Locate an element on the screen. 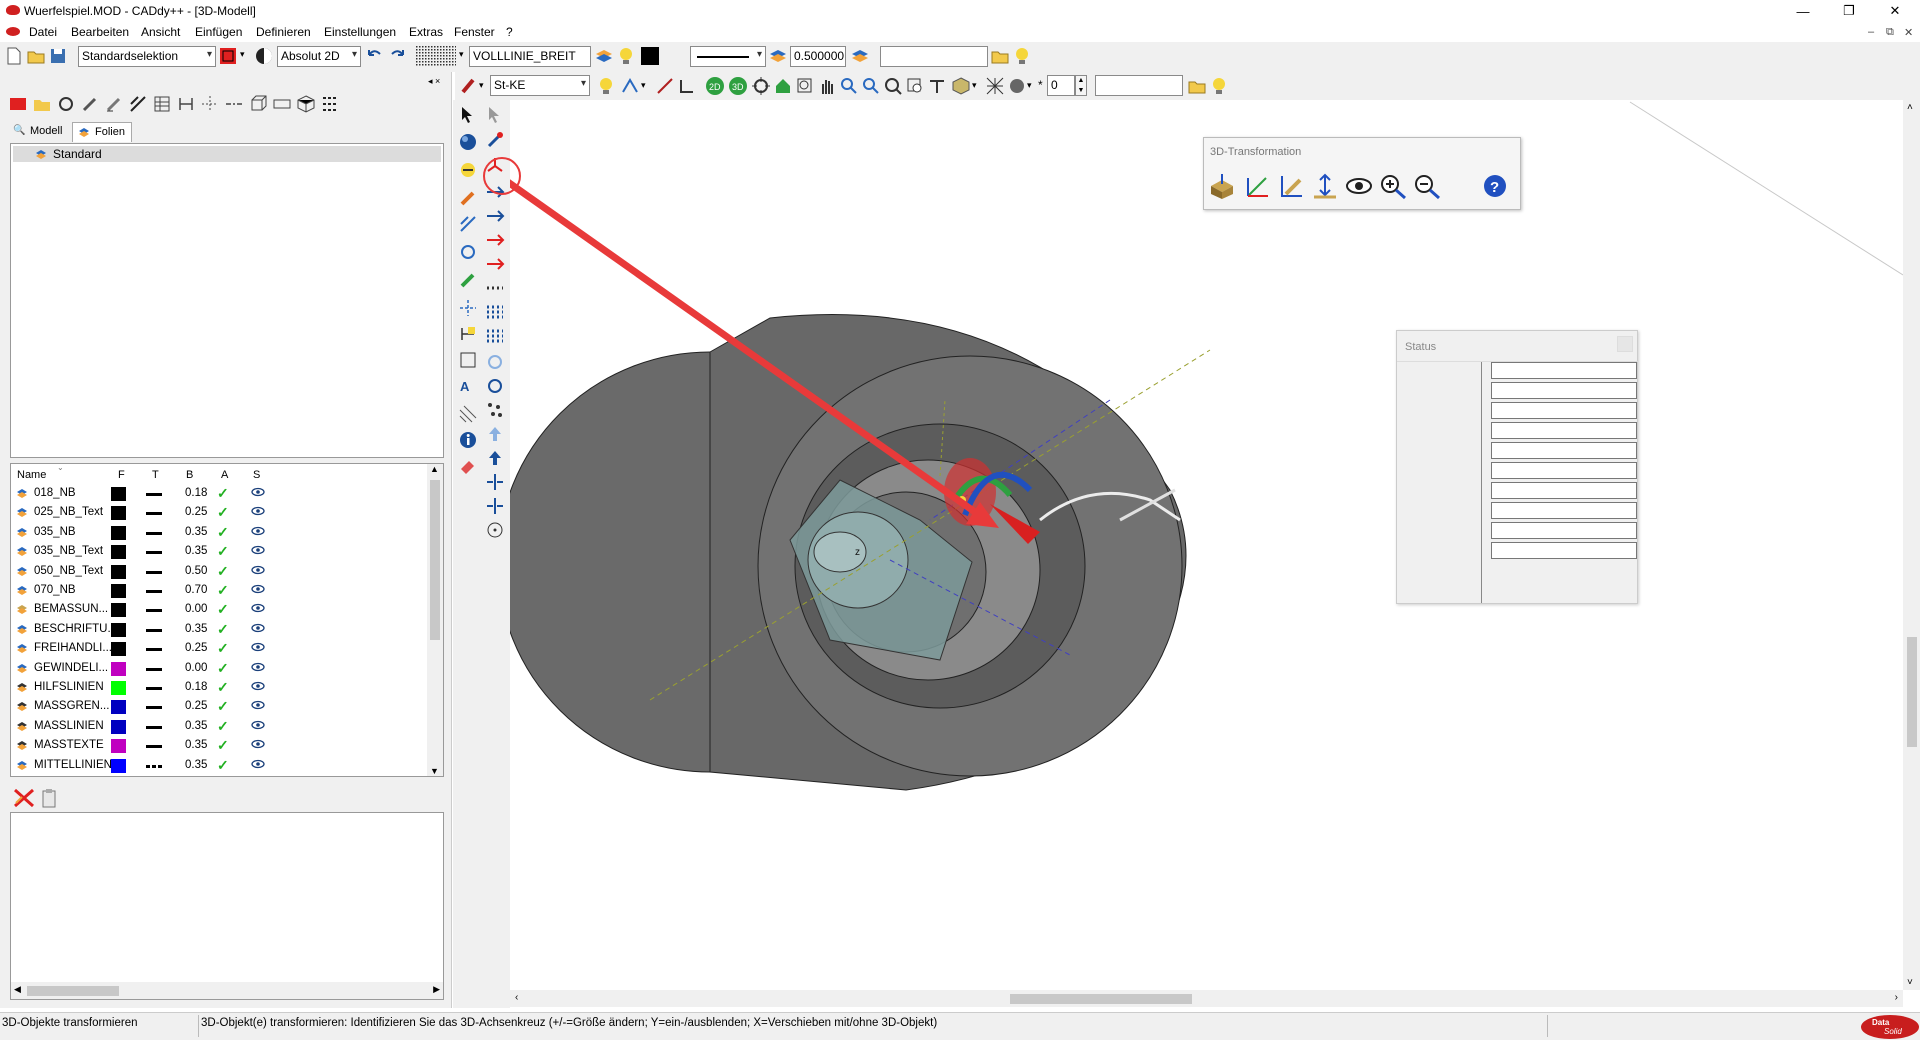  crosshair-icon is located at coordinates (210, 104).